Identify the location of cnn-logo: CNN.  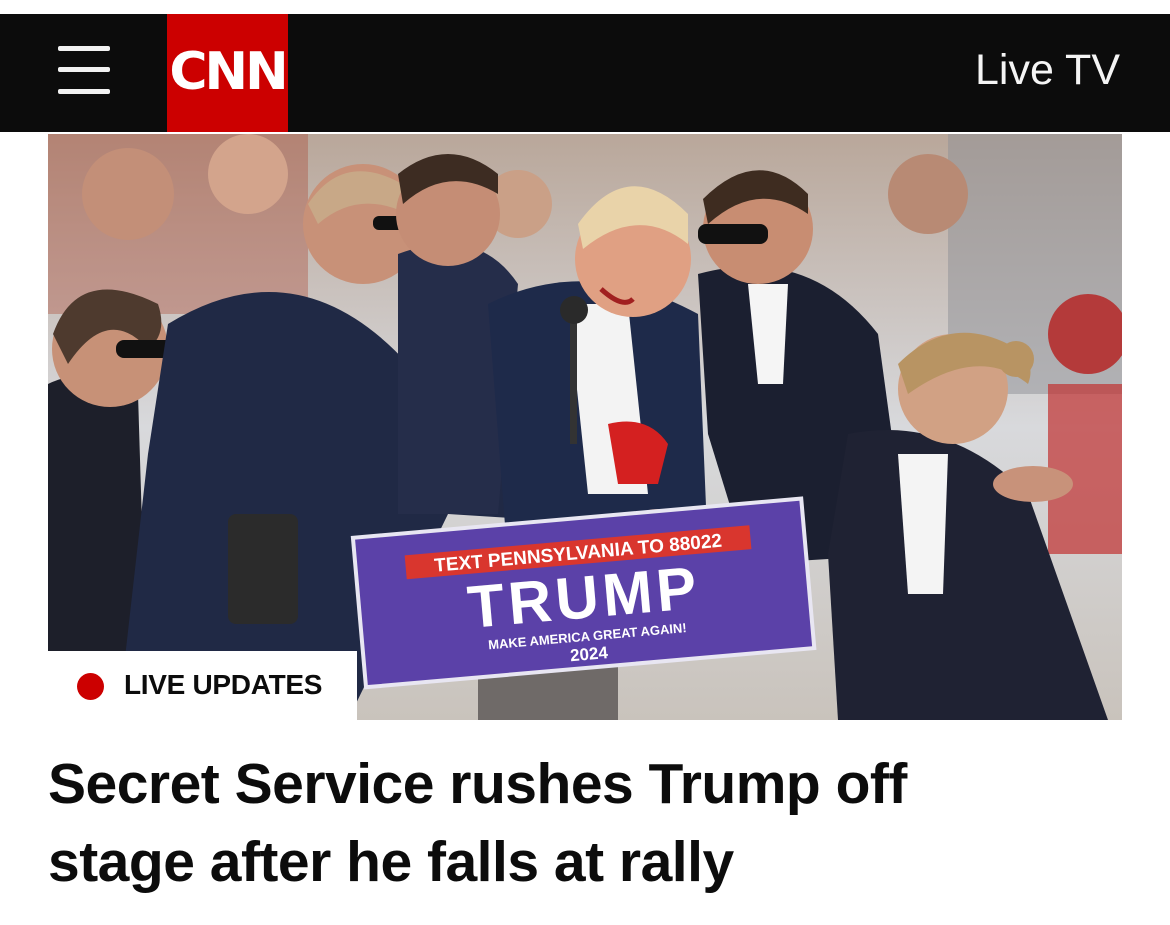
(228, 73).